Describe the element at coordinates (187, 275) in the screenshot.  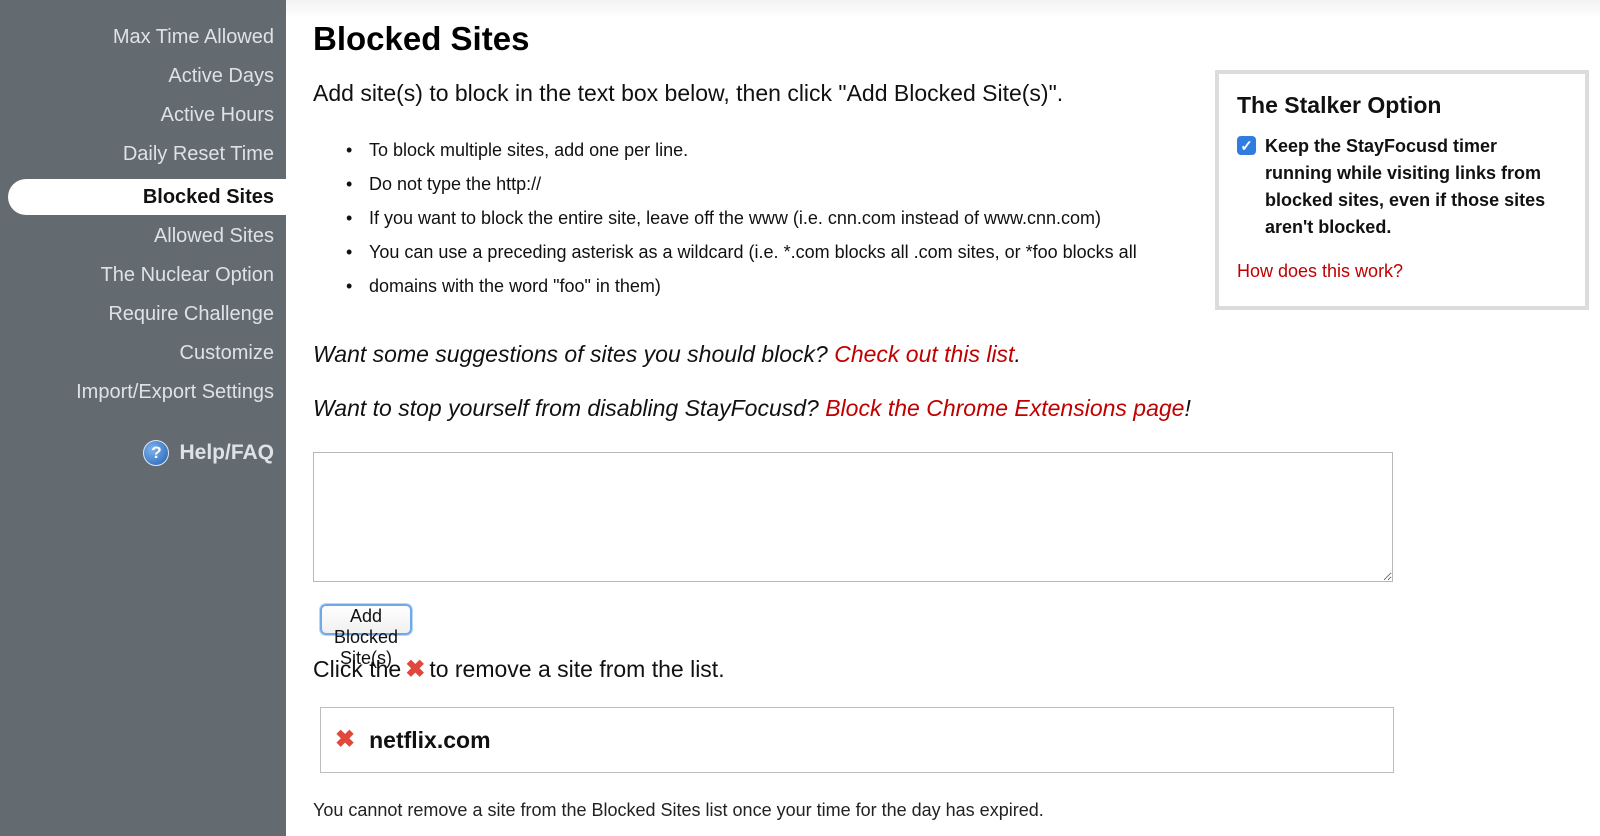
I see `sidebar-item-nuclear-option: The Nuclear Option` at that location.